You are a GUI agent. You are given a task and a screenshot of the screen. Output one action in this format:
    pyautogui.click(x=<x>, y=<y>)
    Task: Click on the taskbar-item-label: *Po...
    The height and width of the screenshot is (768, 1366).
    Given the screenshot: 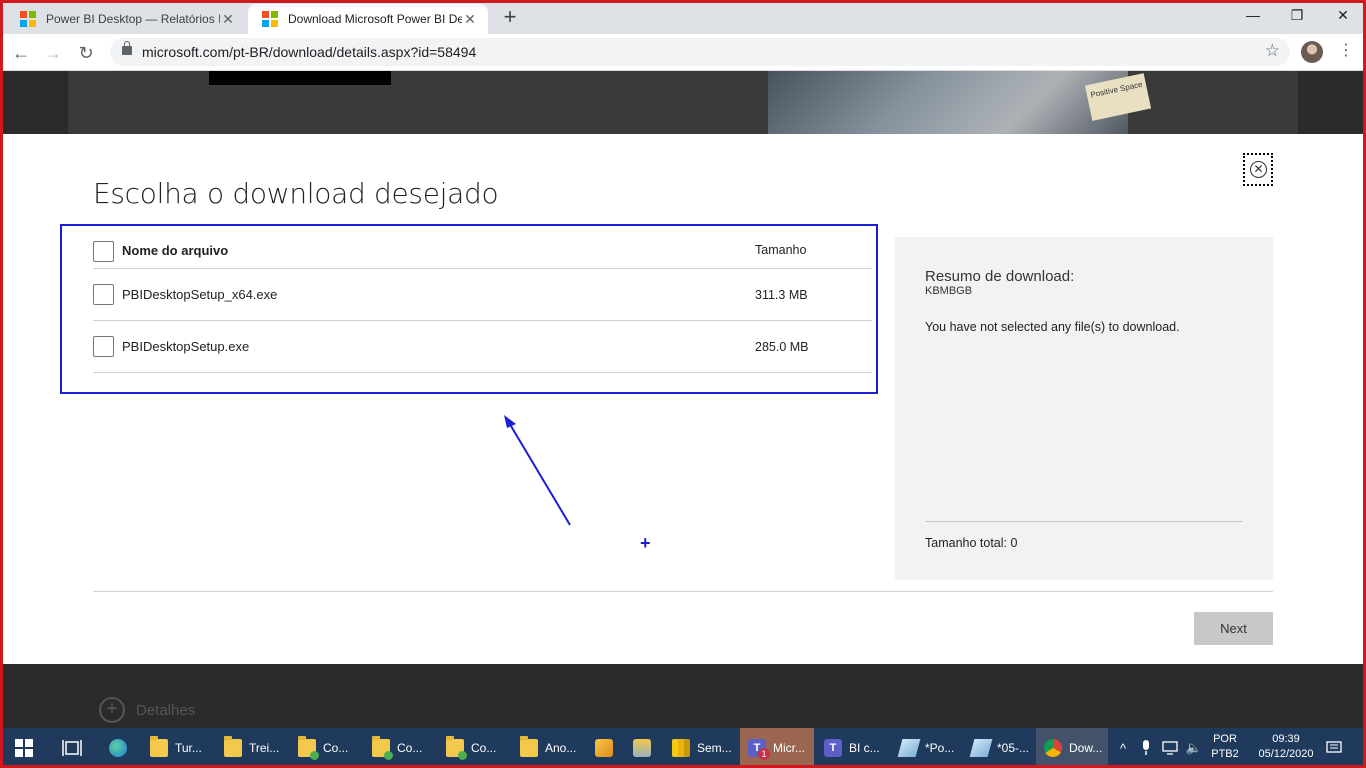 What is the action you would take?
    pyautogui.click(x=940, y=748)
    